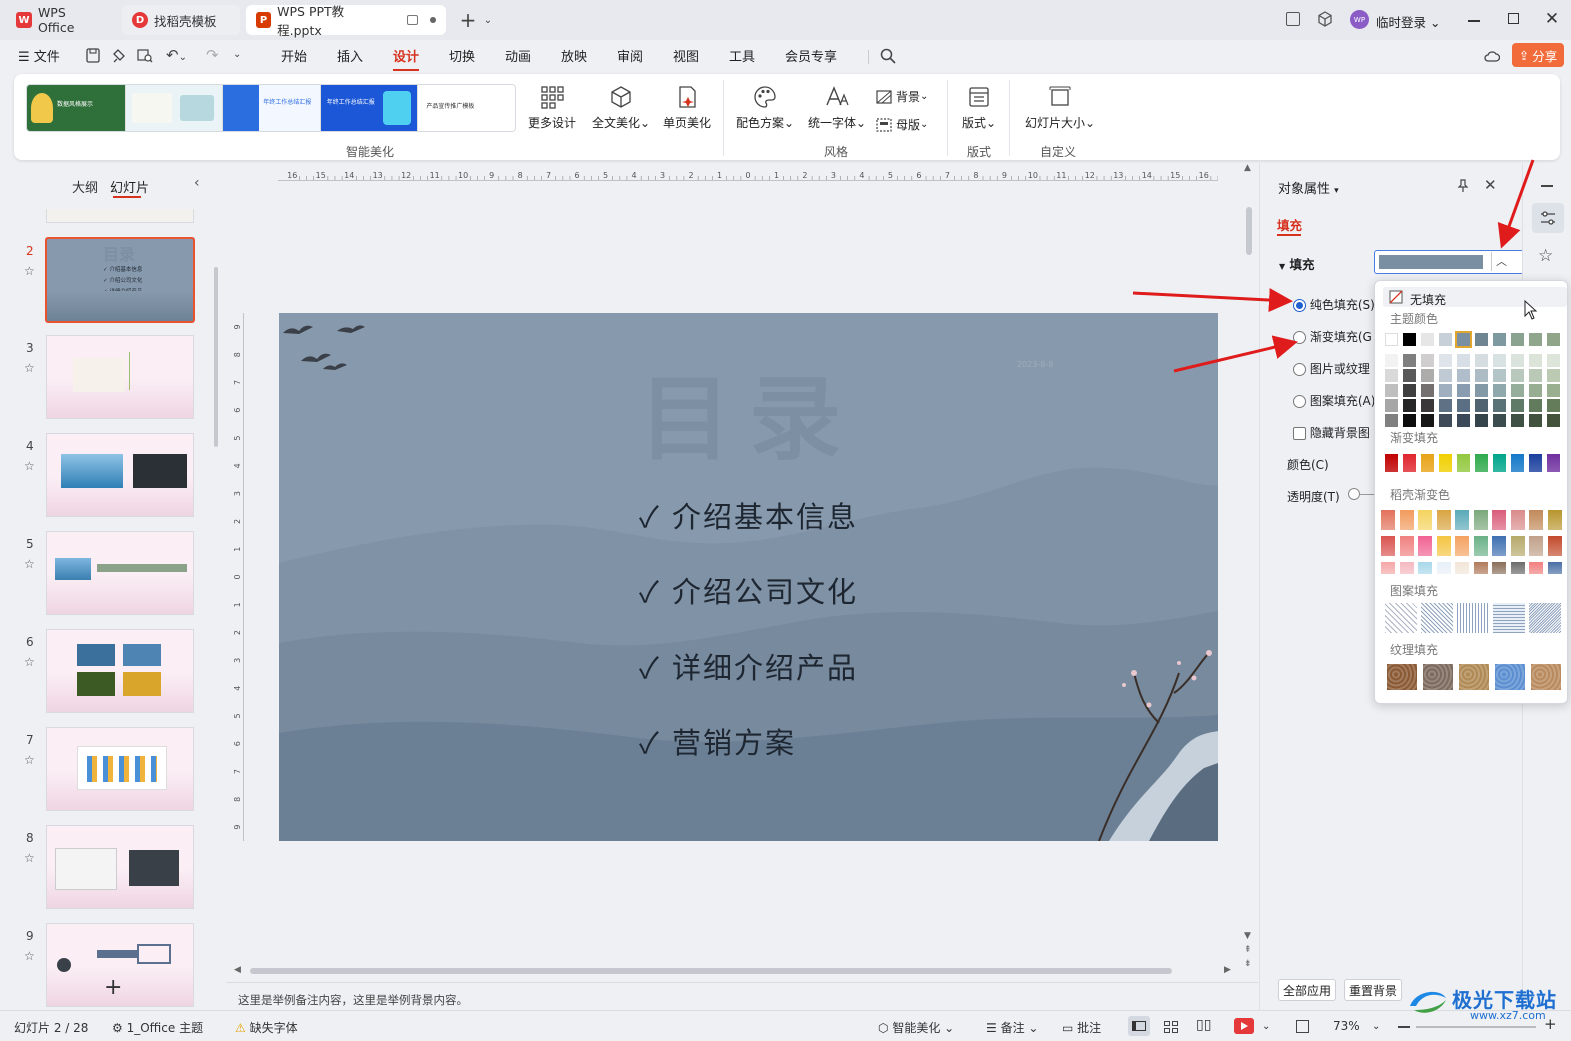  Describe the element at coordinates (749, 411) in the screenshot. I see `slide-title: 目录` at that location.